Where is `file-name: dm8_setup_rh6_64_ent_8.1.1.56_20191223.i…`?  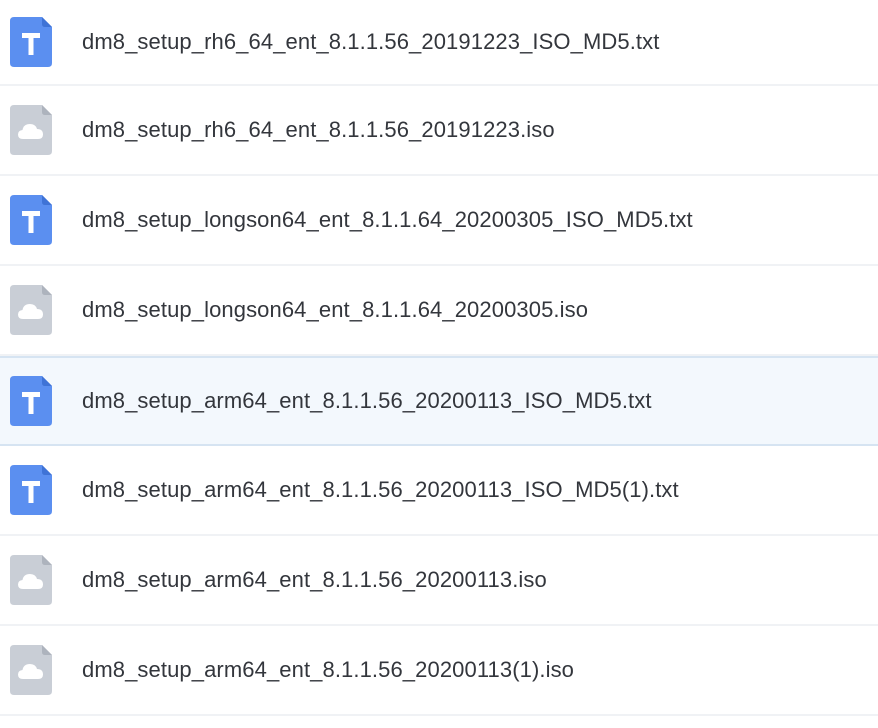 file-name: dm8_setup_rh6_64_ent_8.1.1.56_20191223.i… is located at coordinates (318, 129).